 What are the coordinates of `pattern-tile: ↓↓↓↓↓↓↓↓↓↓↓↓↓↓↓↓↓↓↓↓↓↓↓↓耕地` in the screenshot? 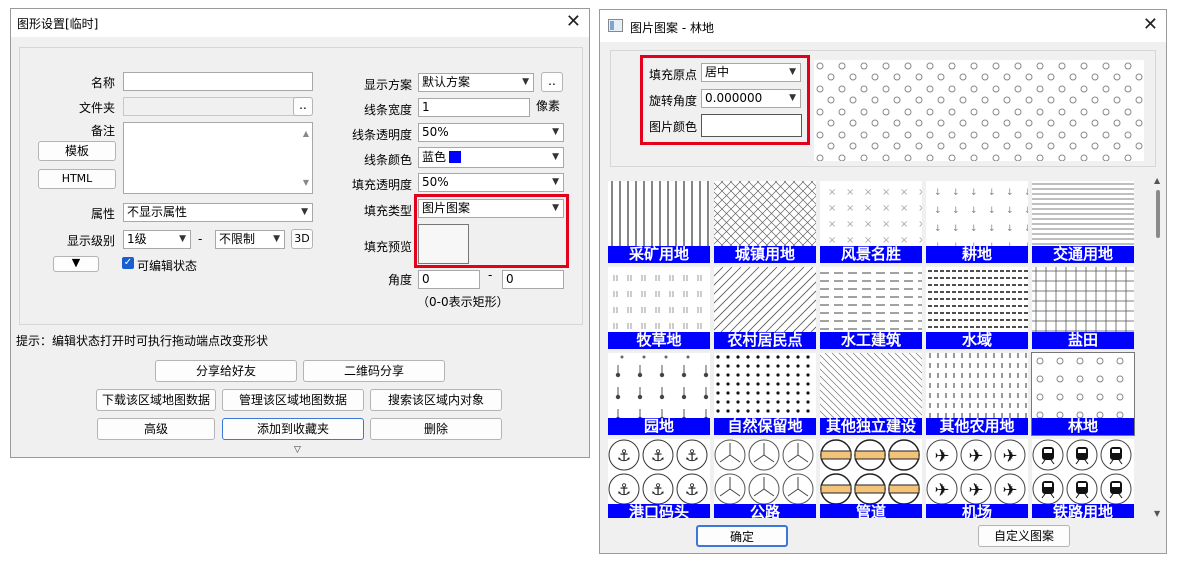 It's located at (977, 222).